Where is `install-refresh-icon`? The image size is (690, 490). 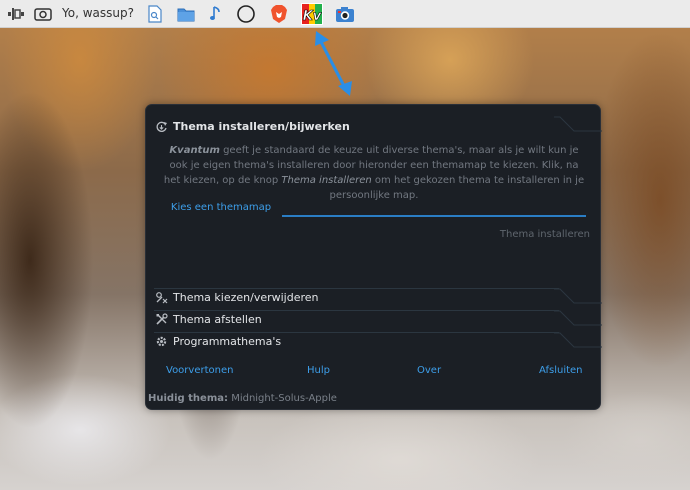
install-refresh-icon is located at coordinates (161, 126).